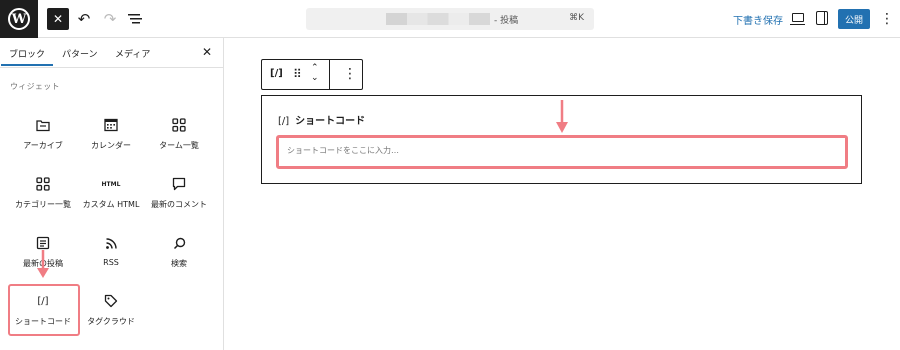 The width and height of the screenshot is (900, 350). Describe the element at coordinates (111, 255) in the screenshot. I see `block-rss: RSS` at that location.